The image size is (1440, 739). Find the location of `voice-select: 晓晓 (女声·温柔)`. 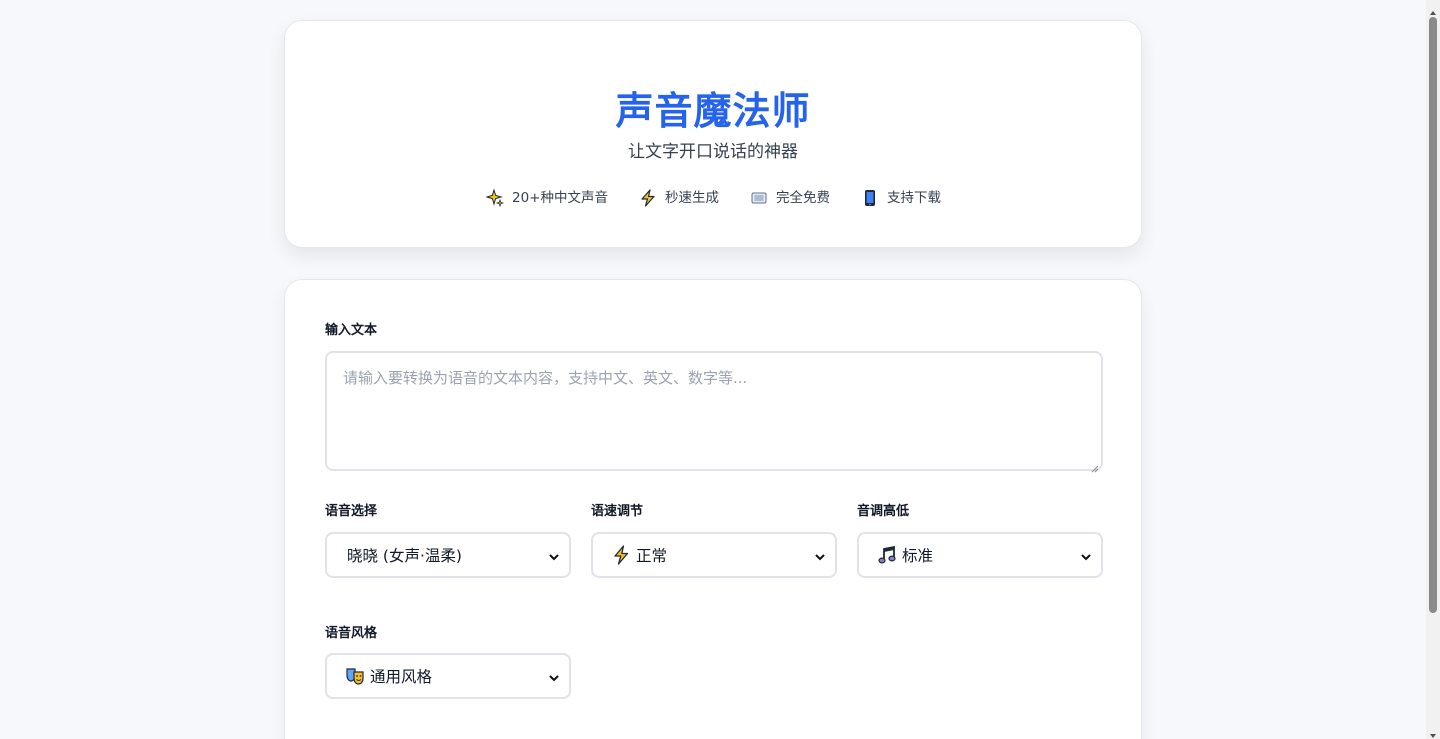

voice-select: 晓晓 (女声·温柔) is located at coordinates (448, 555).